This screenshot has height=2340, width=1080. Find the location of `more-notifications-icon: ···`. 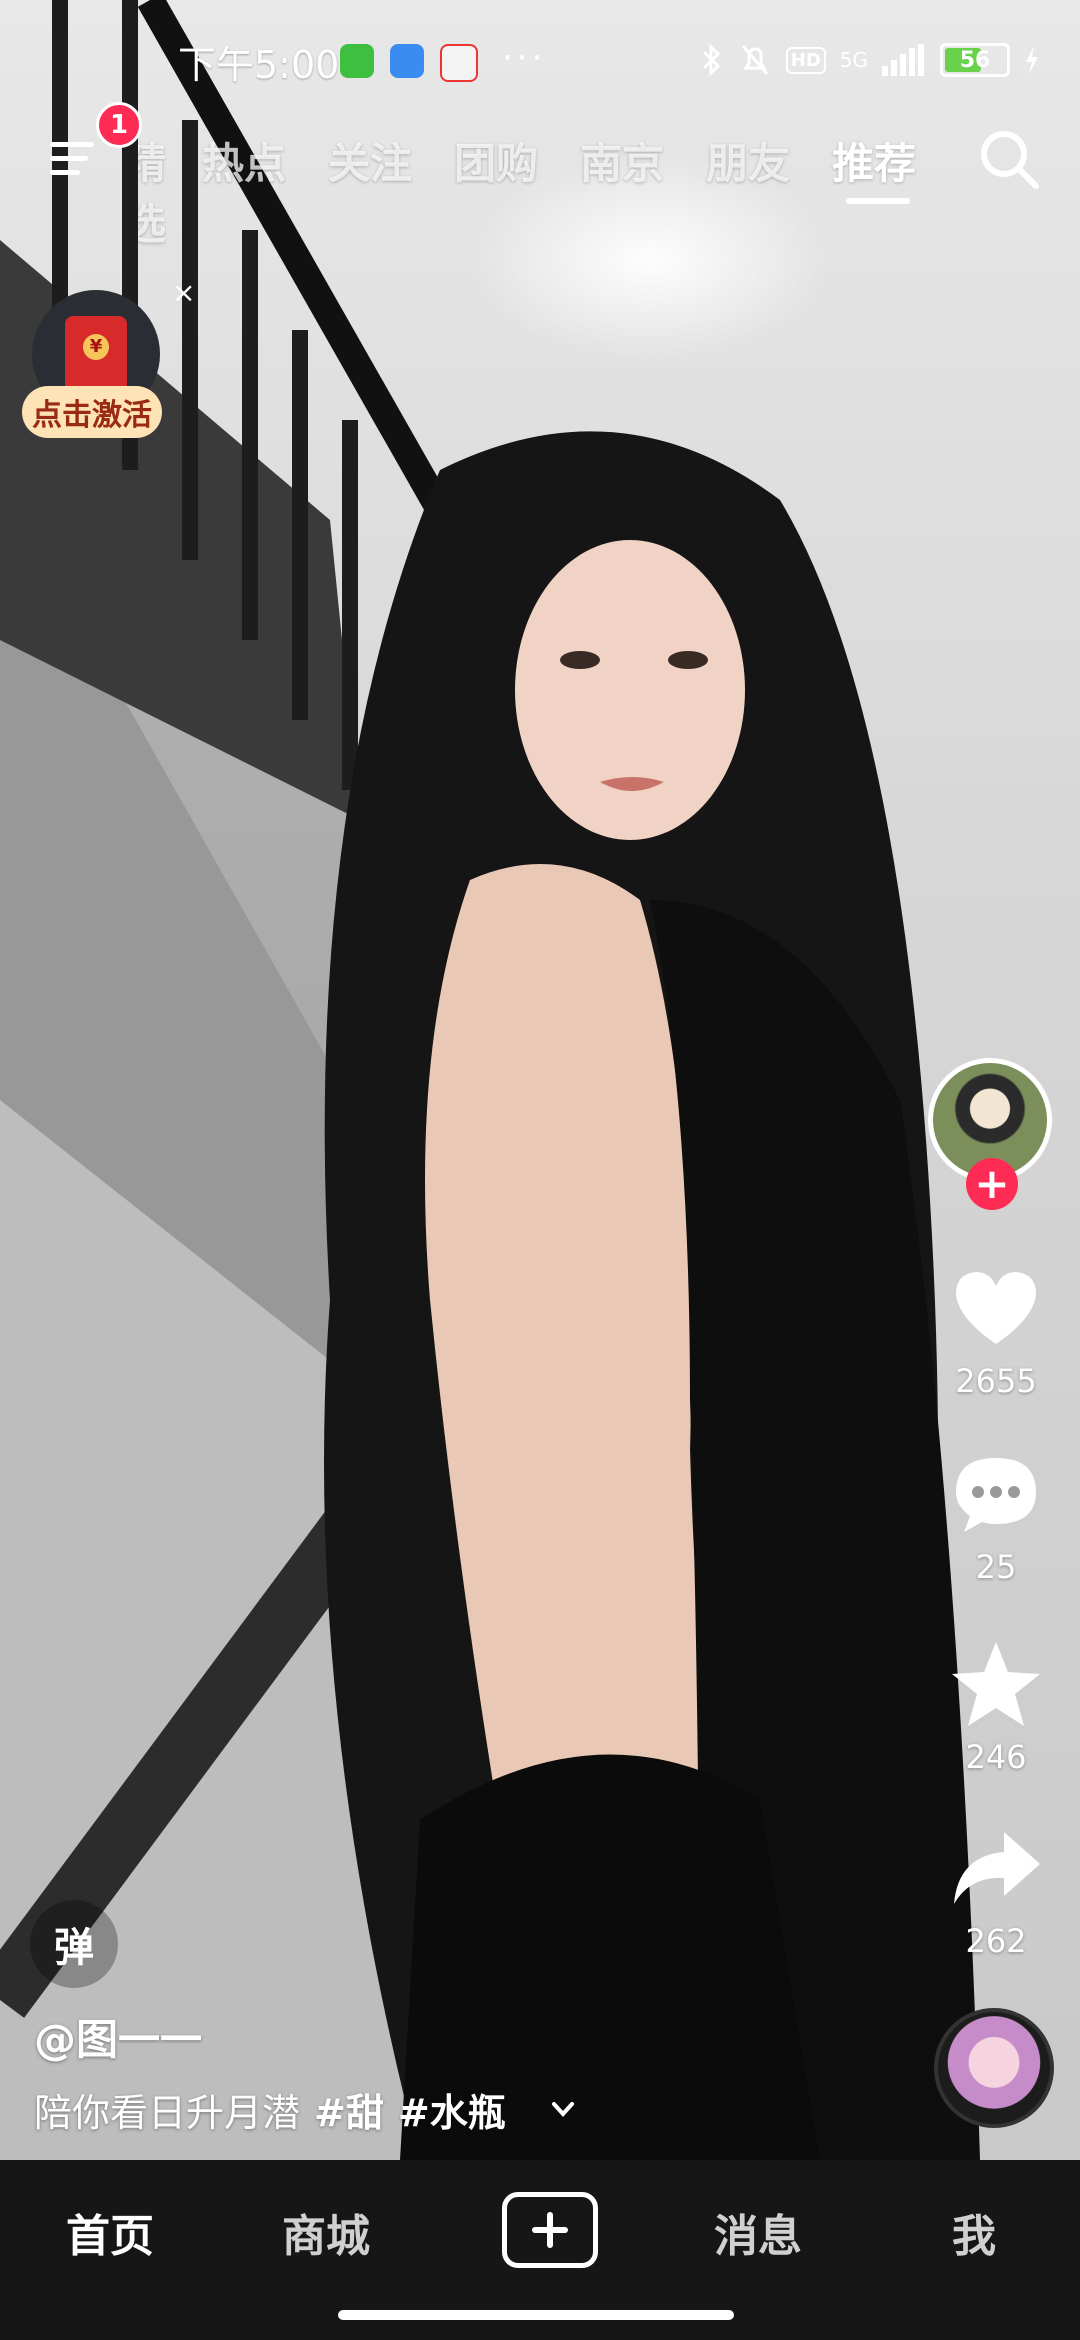

more-notifications-icon: ··· is located at coordinates (524, 58).